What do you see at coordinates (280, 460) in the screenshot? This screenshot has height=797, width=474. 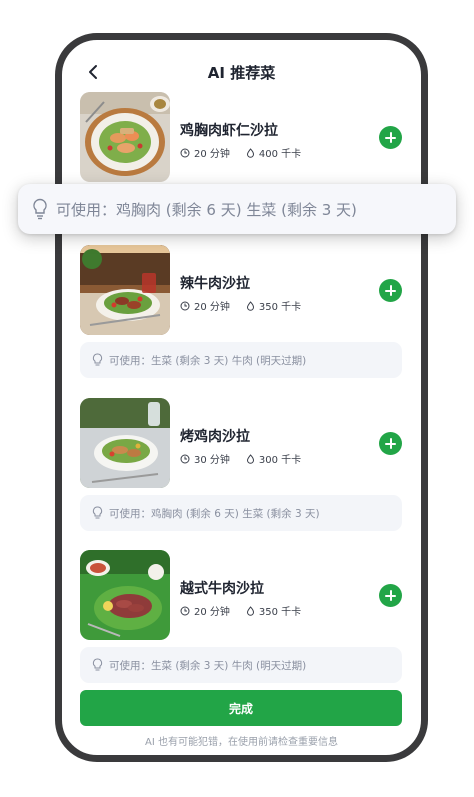 I see `calories: 300 千卡` at bounding box center [280, 460].